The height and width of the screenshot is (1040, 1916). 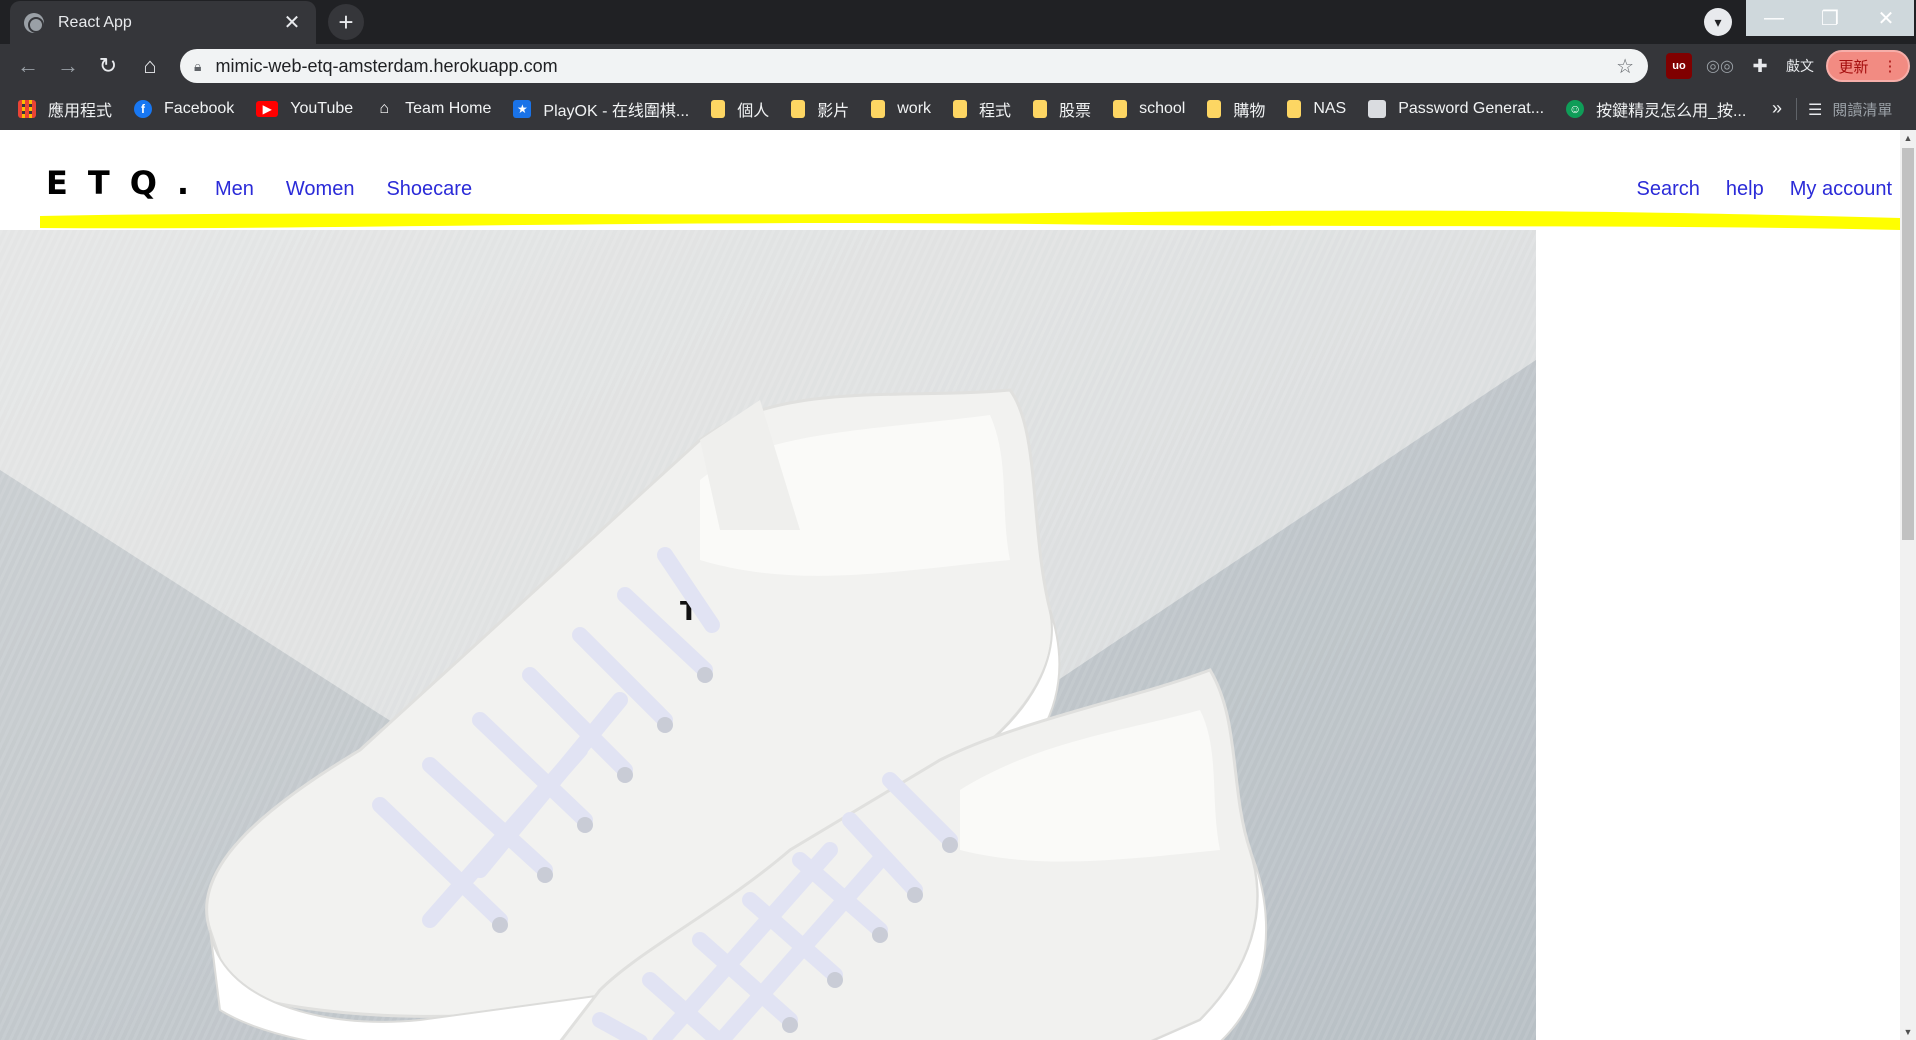 I want to click on scroll-thumb, so click(x=1908, y=344).